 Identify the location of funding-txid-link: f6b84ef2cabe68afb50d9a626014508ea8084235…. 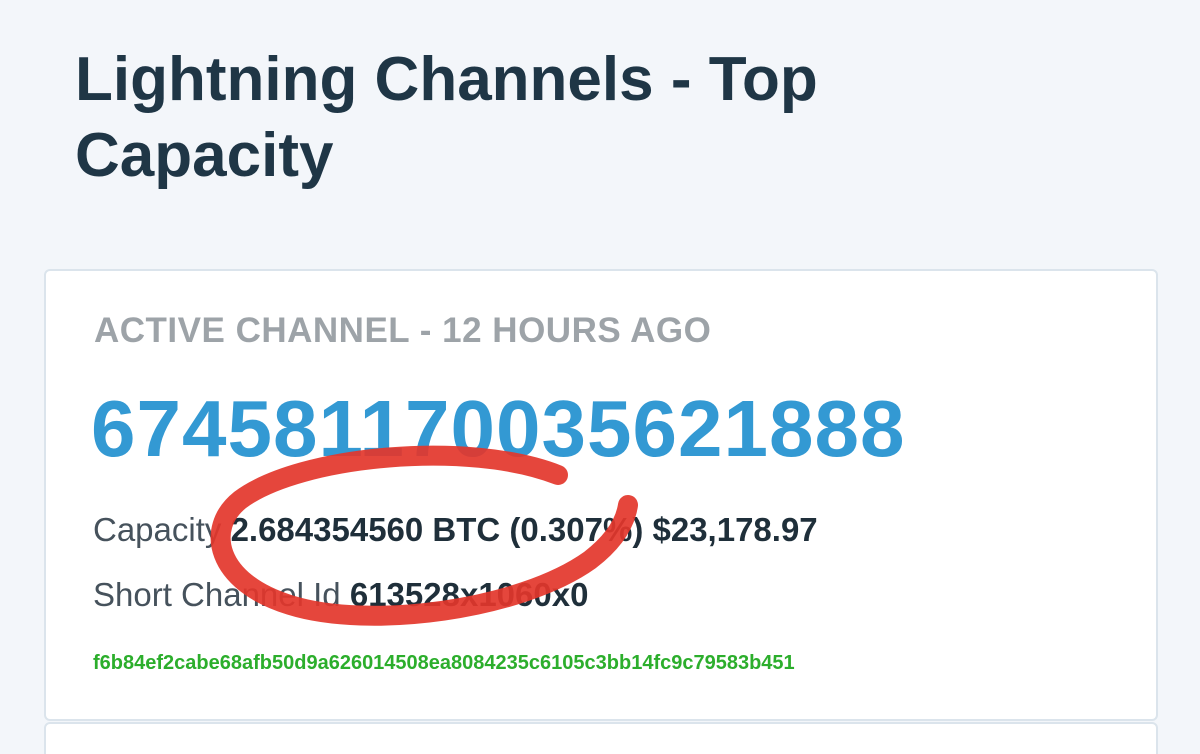
(444, 663).